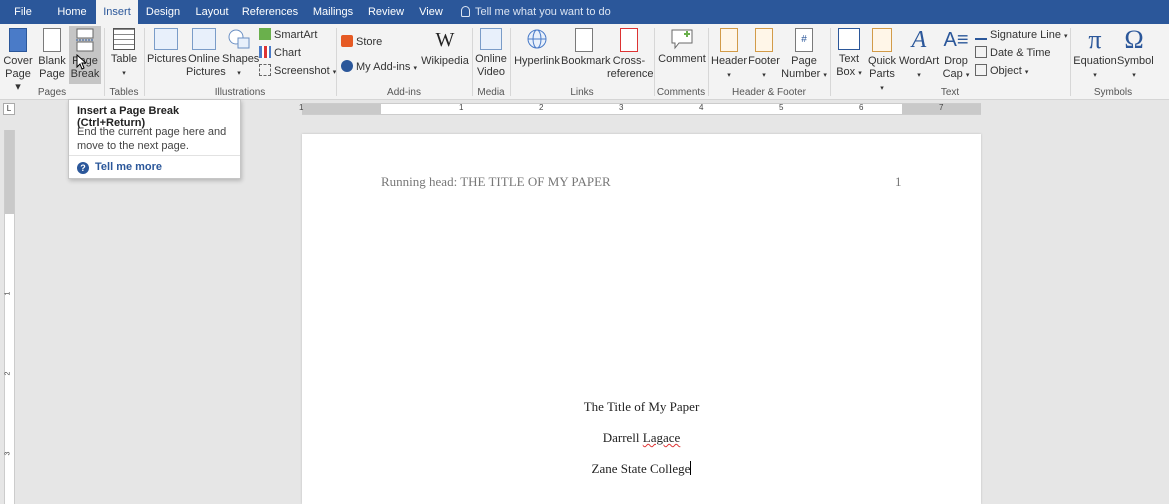  I want to click on table-button: Table ▾, so click(124, 54).